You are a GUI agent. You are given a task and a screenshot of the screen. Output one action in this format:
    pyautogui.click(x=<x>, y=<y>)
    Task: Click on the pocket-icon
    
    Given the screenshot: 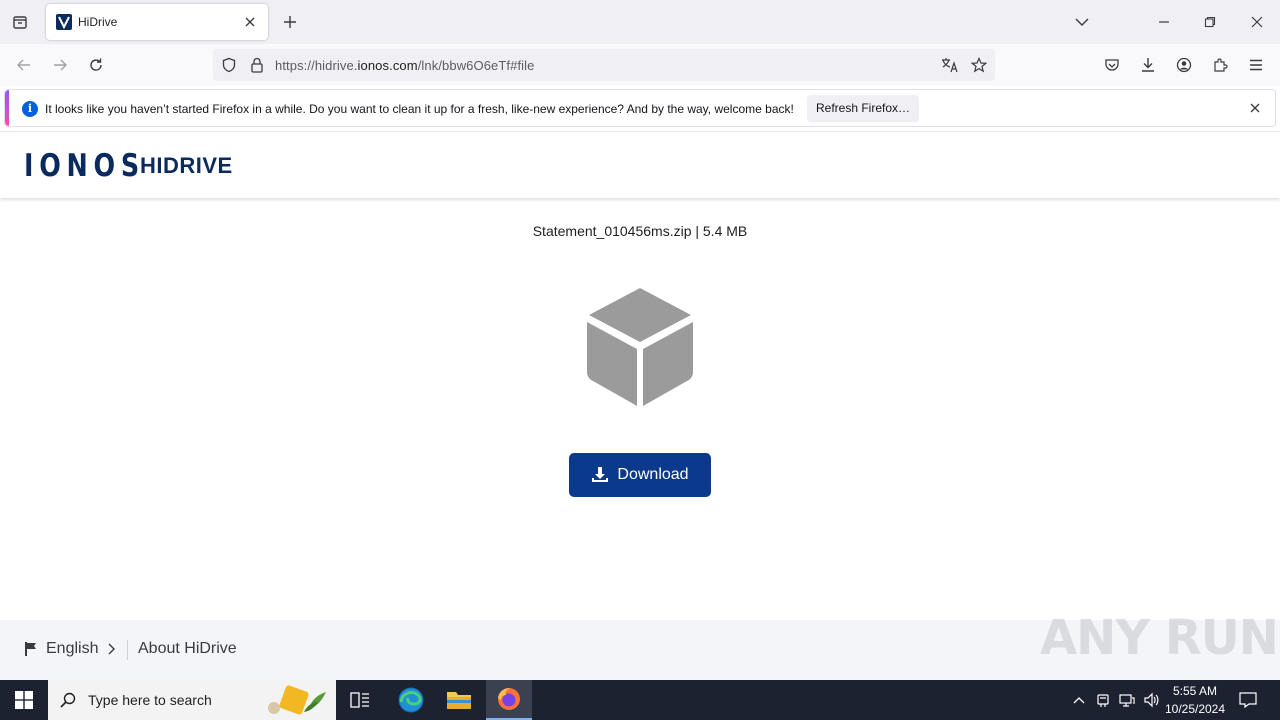 What is the action you would take?
    pyautogui.click(x=1112, y=65)
    